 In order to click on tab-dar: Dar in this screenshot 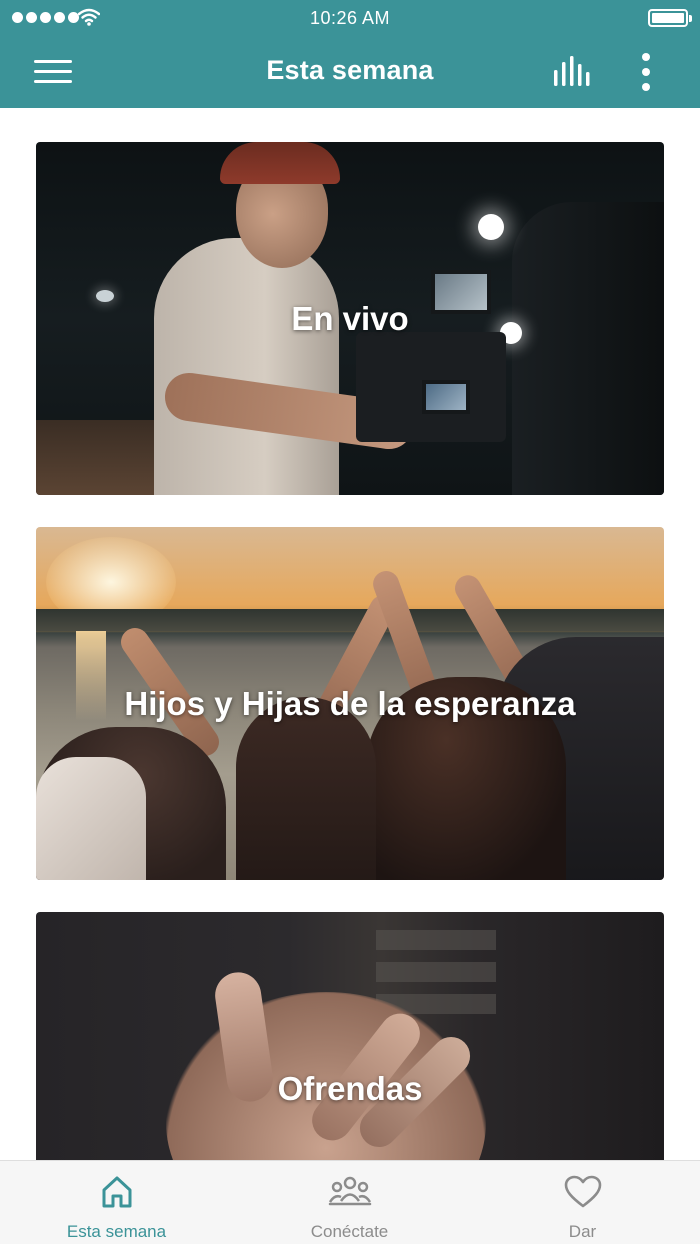, I will do `click(582, 1202)`.